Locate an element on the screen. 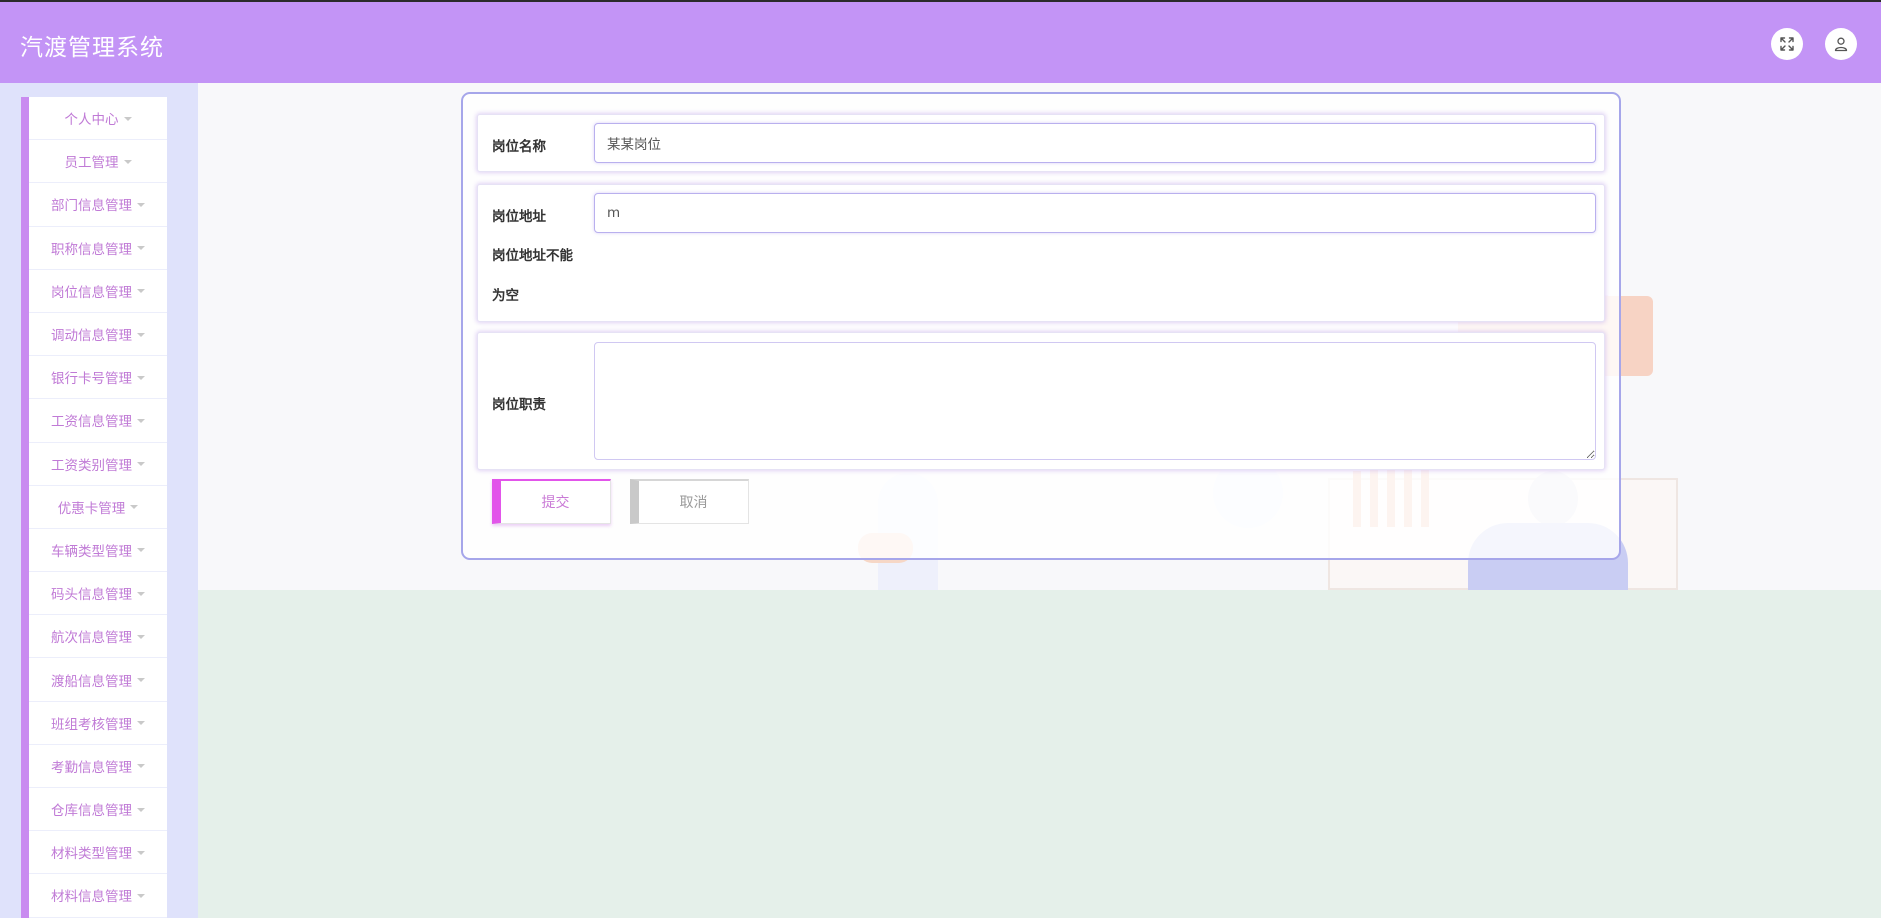 This screenshot has height=918, width=1881. duty-label: 岗位职责 is located at coordinates (519, 405).